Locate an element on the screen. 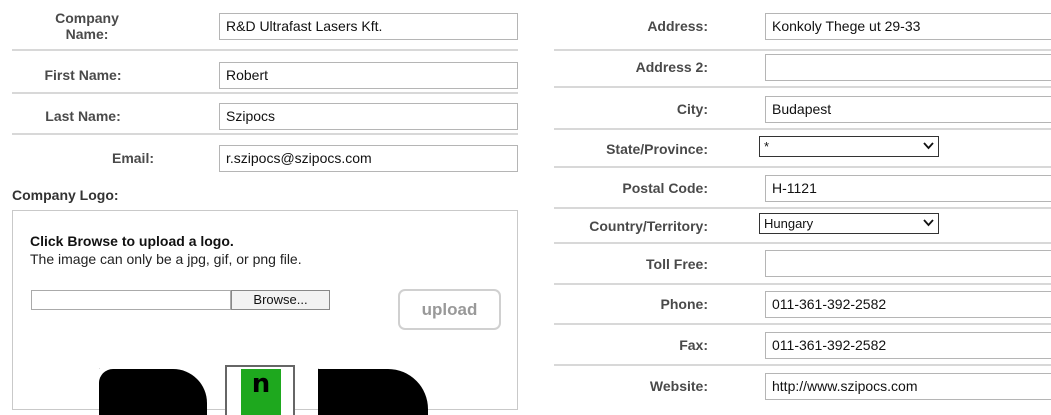 The image size is (1051, 415). company-logo-image: R n D is located at coordinates (263, 390).